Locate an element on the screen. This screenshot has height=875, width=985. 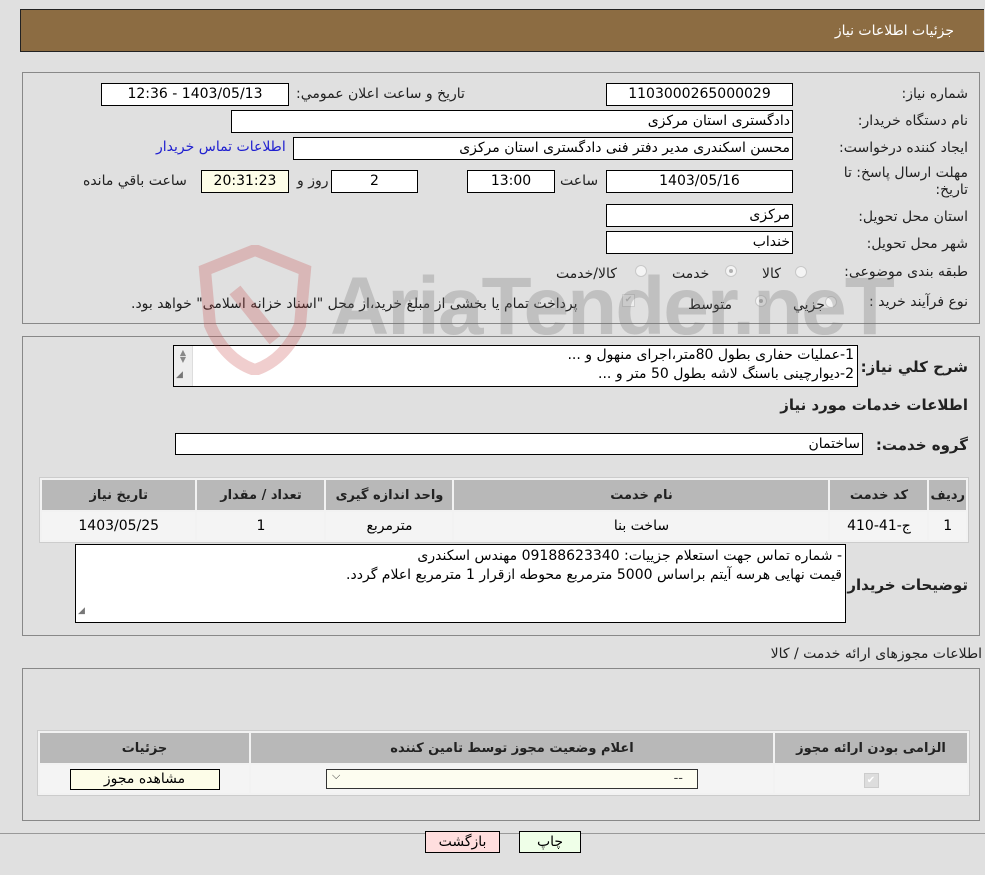
permit-status-select: -- ⌵ is located at coordinates (512, 779).